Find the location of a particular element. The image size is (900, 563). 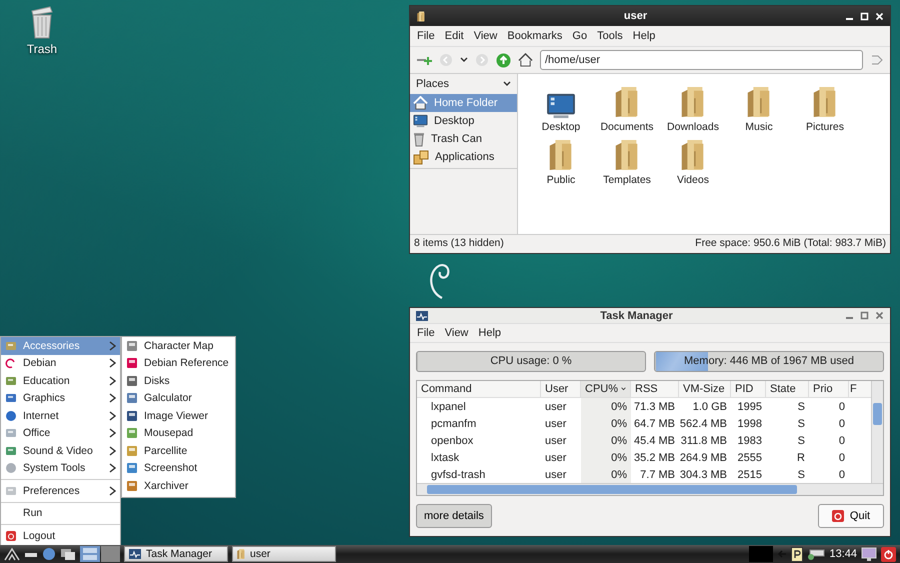

menu-item: Run is located at coordinates (60, 513).